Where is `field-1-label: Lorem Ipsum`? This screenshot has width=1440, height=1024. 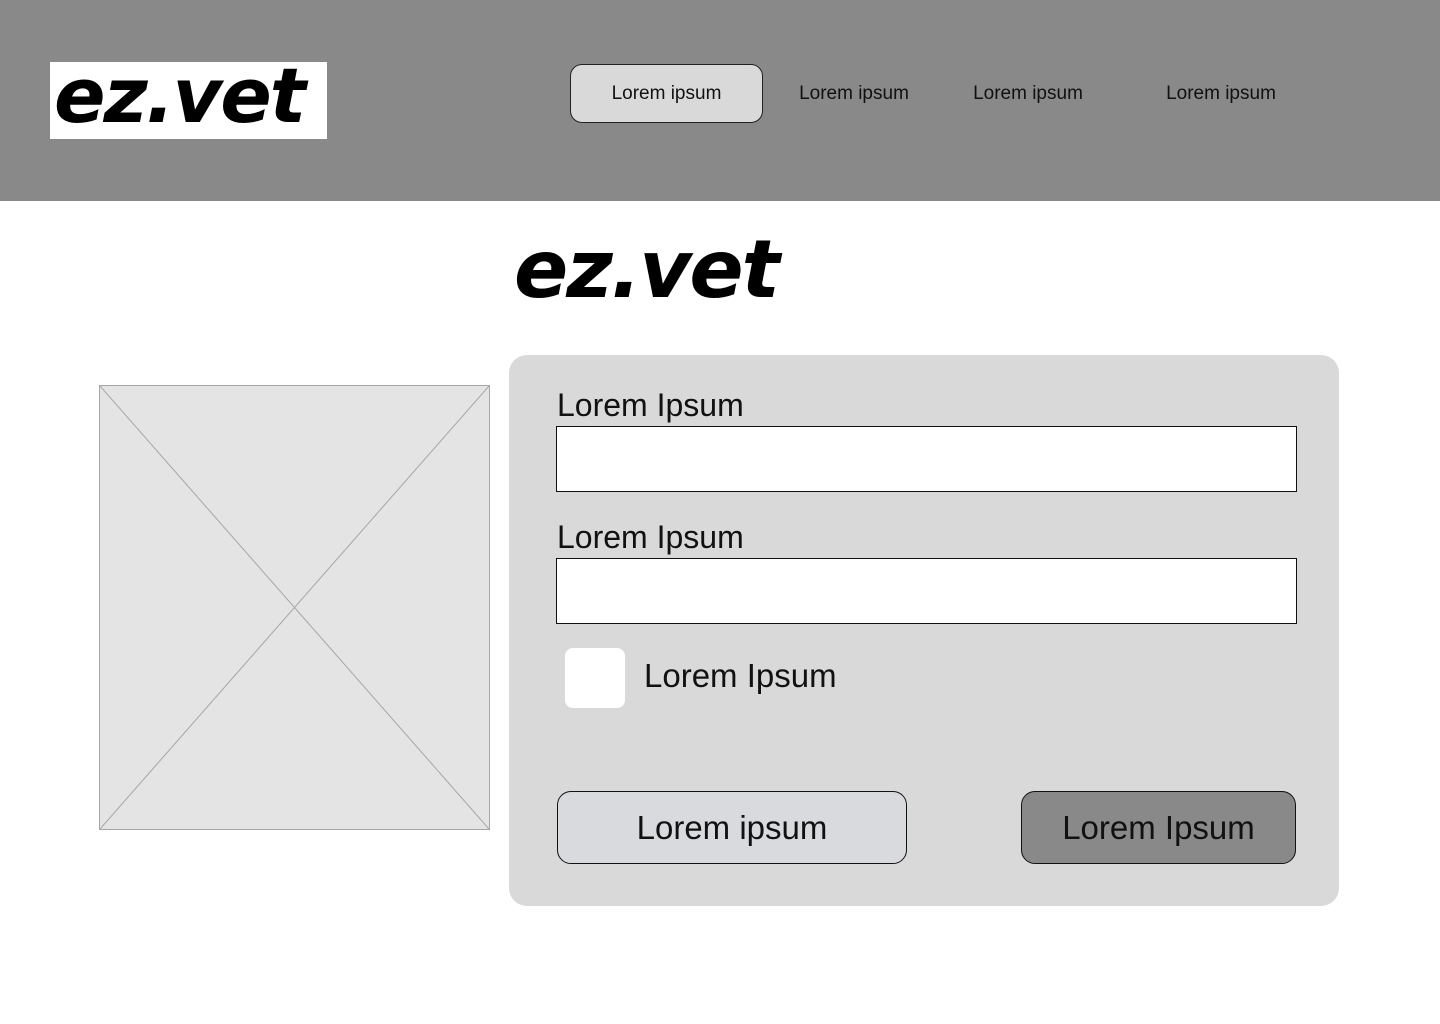
field-1-label: Lorem Ipsum is located at coordinates (650, 405).